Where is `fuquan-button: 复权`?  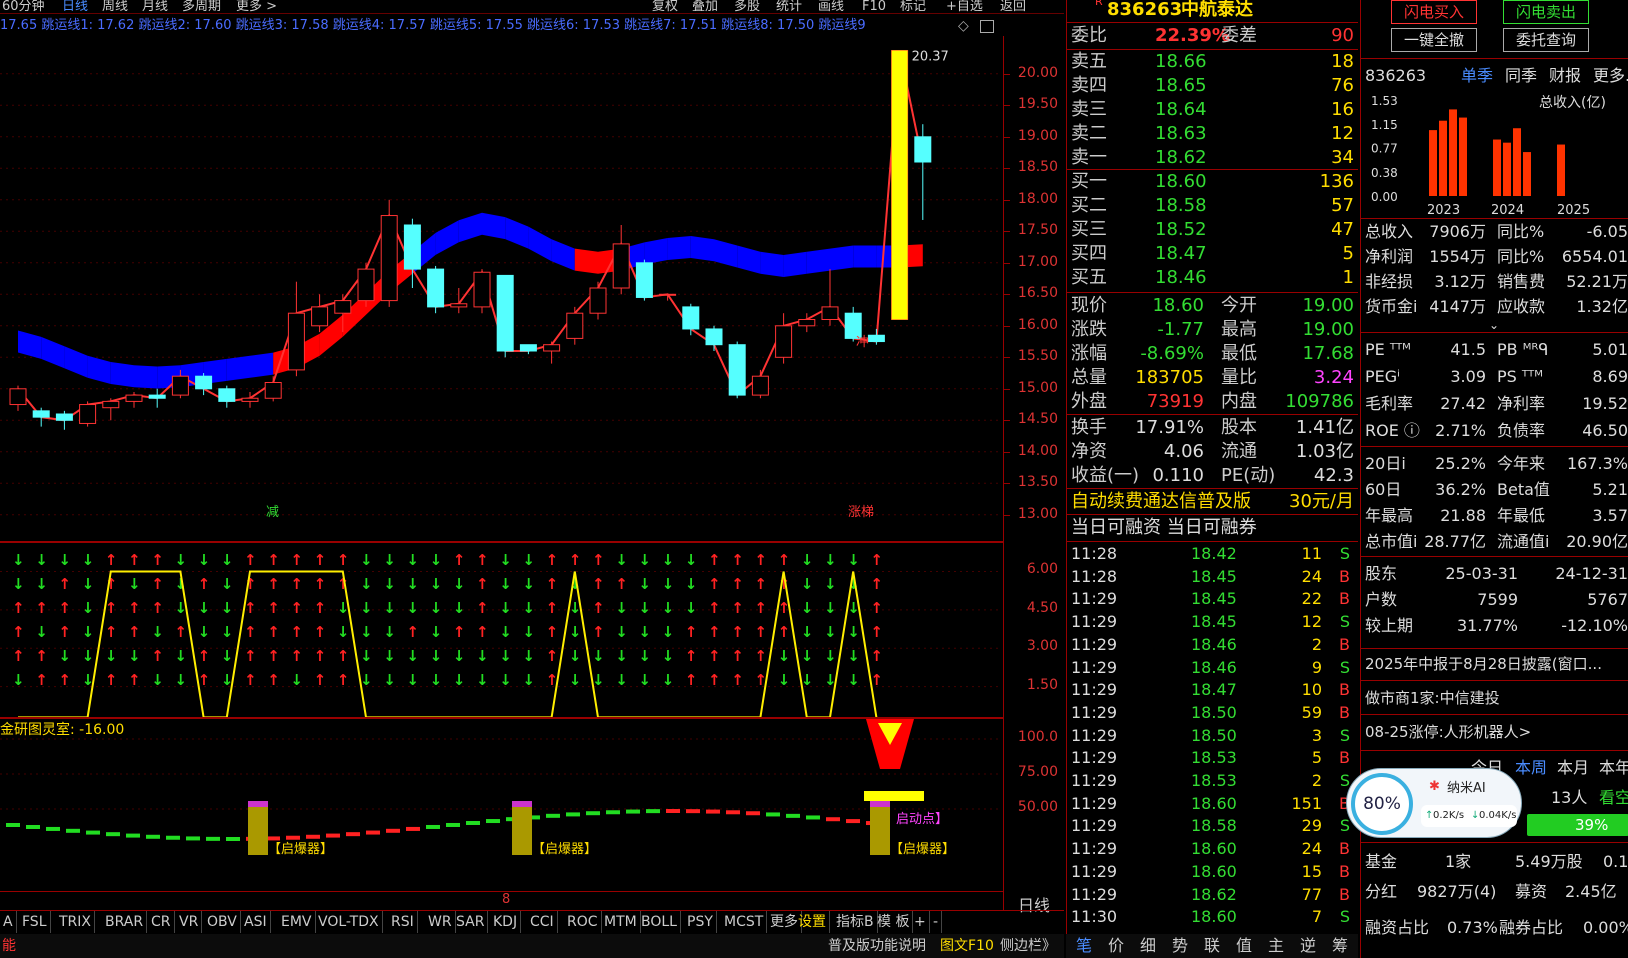 fuquan-button: 复权 is located at coordinates (665, 6).